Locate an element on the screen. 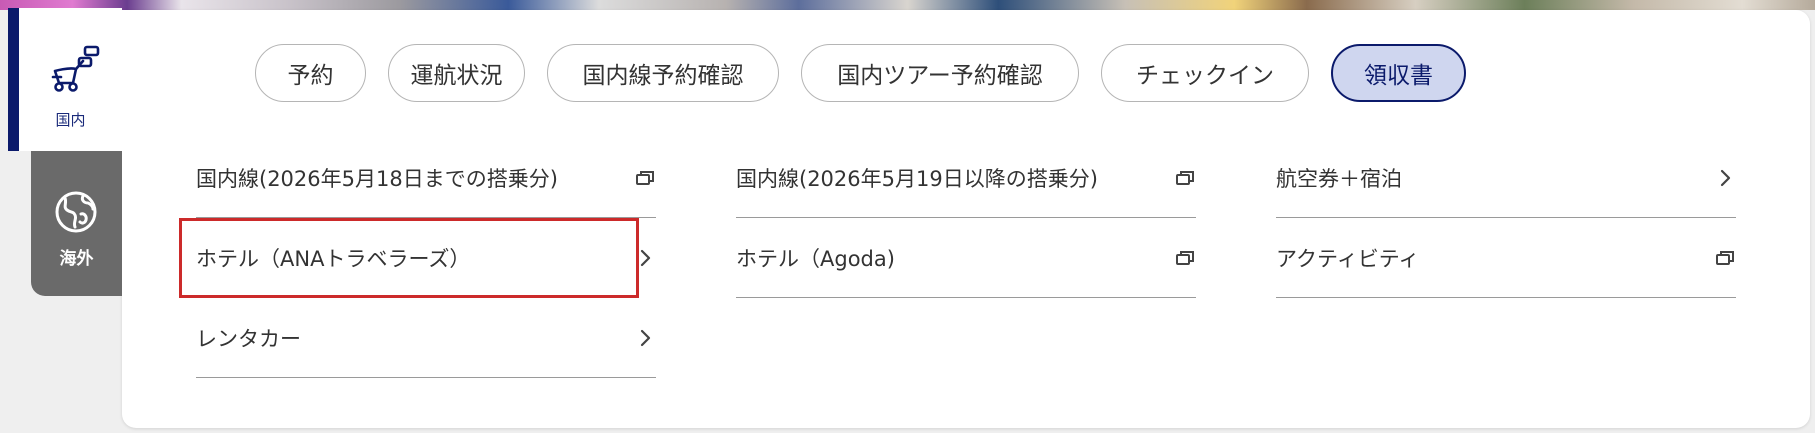 The image size is (1815, 433). link-label: 国内線(2026年5月19日以降の搭乗分) is located at coordinates (917, 178).